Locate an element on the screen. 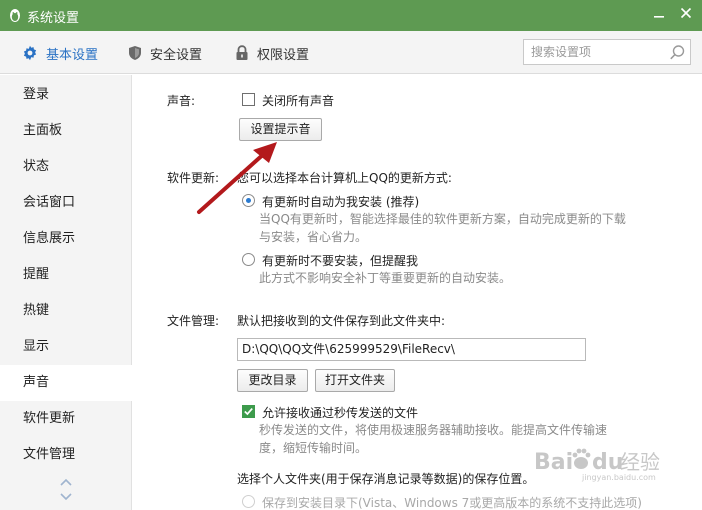  update-notify-radio is located at coordinates (248, 259).